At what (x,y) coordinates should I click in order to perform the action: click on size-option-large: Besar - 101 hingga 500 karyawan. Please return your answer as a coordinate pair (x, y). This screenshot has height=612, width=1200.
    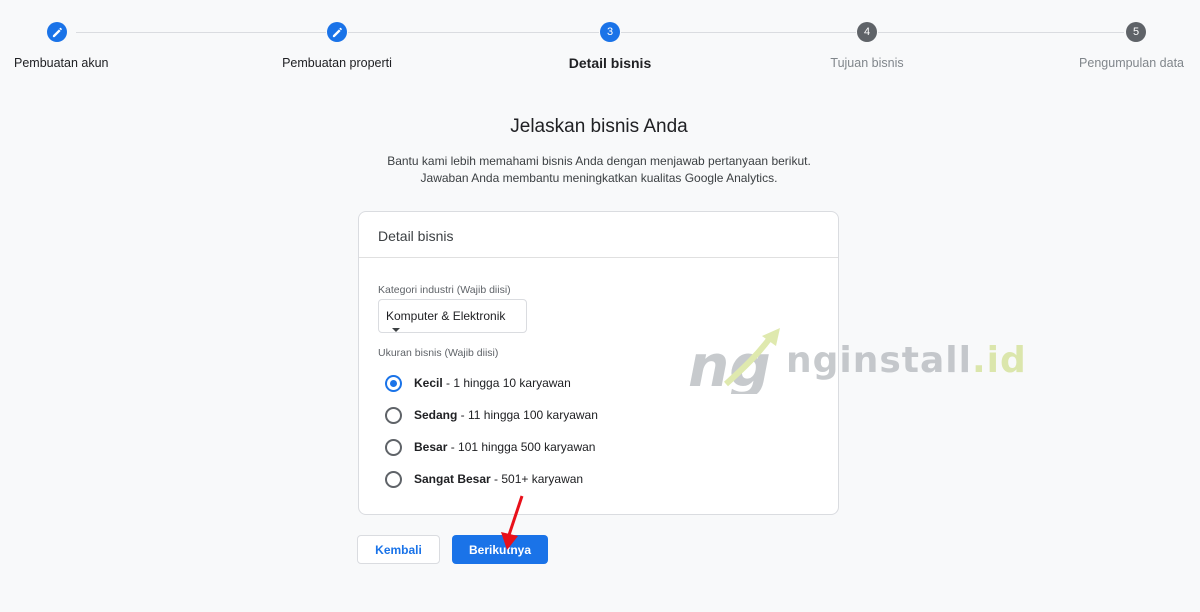
    Looking at the image, I should click on (490, 447).